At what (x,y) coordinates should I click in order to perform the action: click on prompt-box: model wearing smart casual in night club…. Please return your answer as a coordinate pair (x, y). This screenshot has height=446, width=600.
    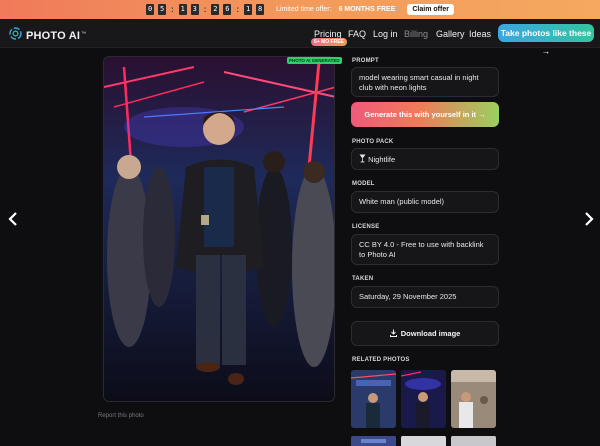
    Looking at the image, I should click on (425, 82).